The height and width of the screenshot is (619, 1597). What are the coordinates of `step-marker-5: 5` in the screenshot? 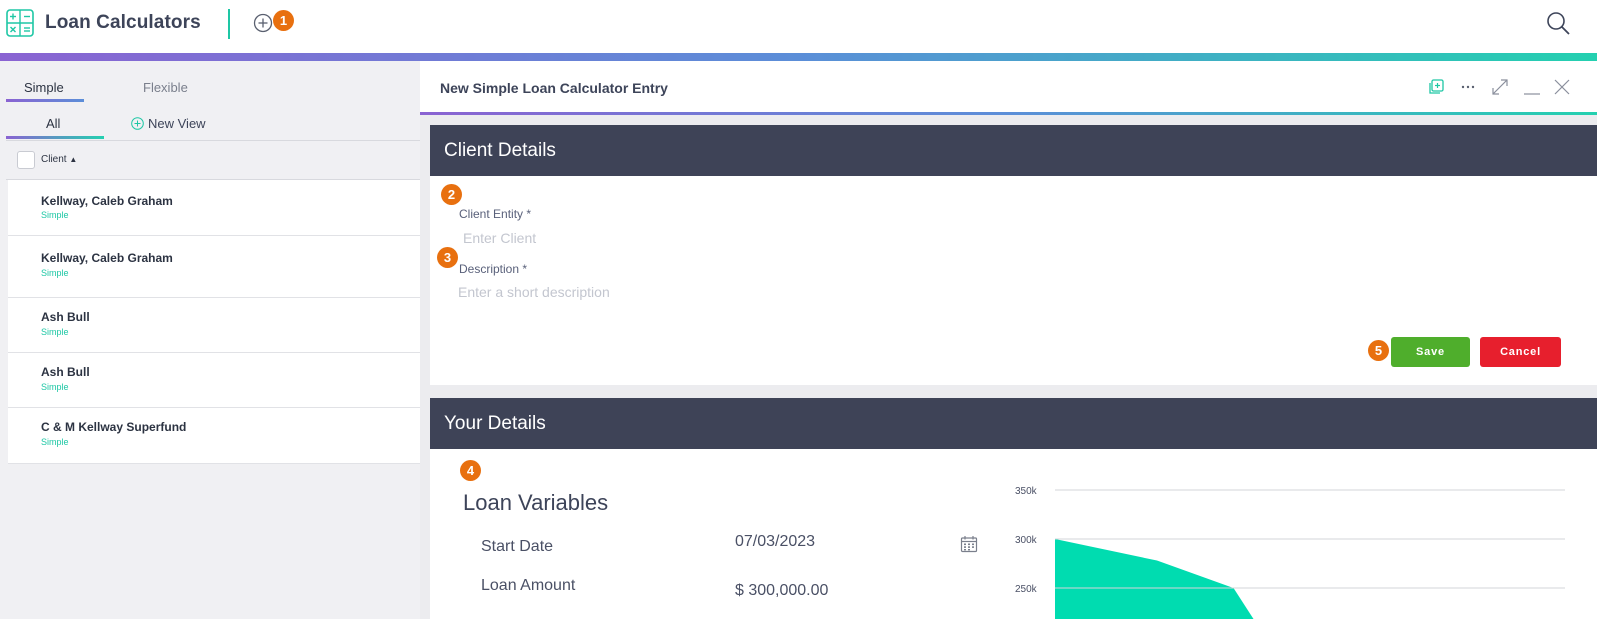 It's located at (1378, 350).